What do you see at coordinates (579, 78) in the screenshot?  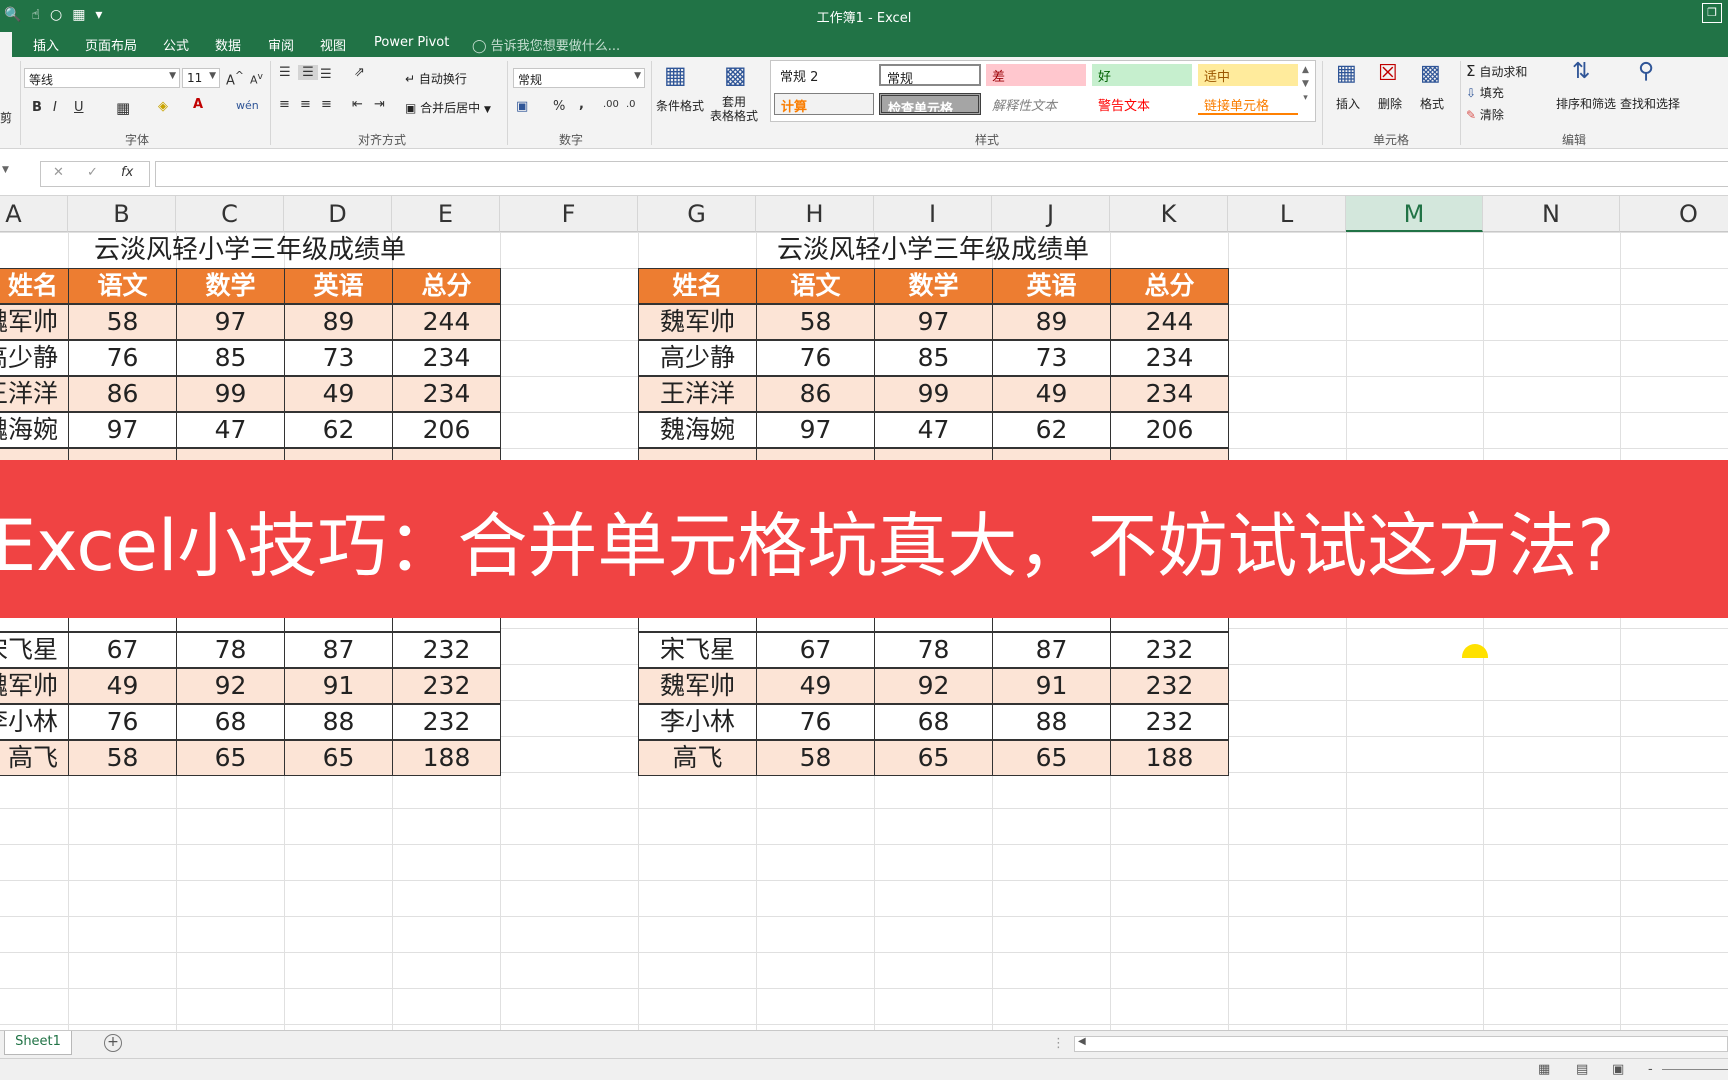 I see `number-format-combo: 常规 ▼` at bounding box center [579, 78].